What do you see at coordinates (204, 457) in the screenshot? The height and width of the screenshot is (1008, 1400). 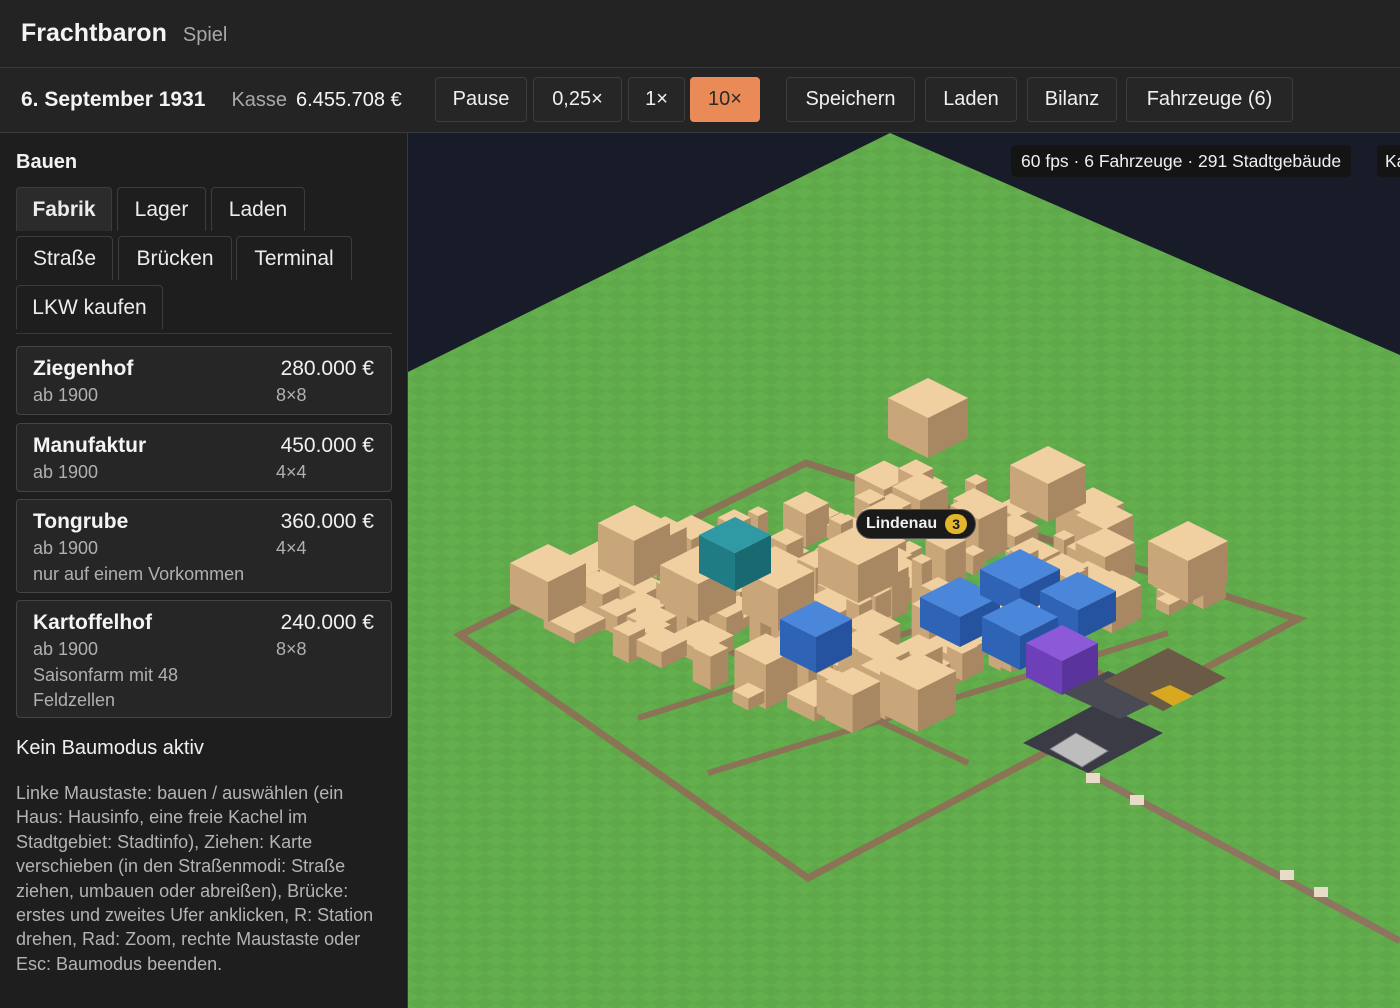 I see `build-item-manufaktur: Manufaktur 450.000 € ab 1900 4×4` at bounding box center [204, 457].